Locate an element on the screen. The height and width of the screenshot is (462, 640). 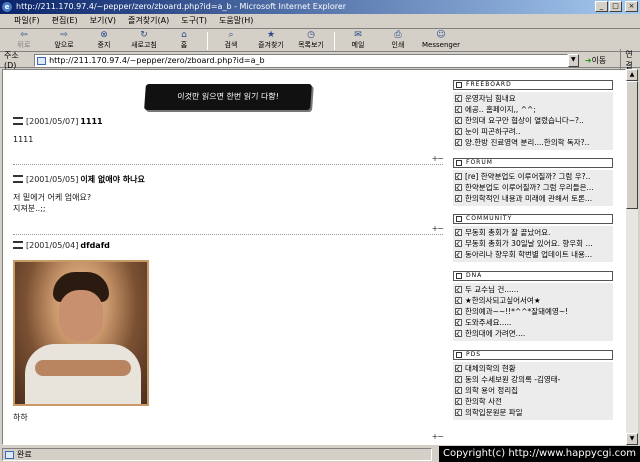
copyright-watermark: Copyright(c) http://www.happycgi.com is located at coordinates (539, 454).